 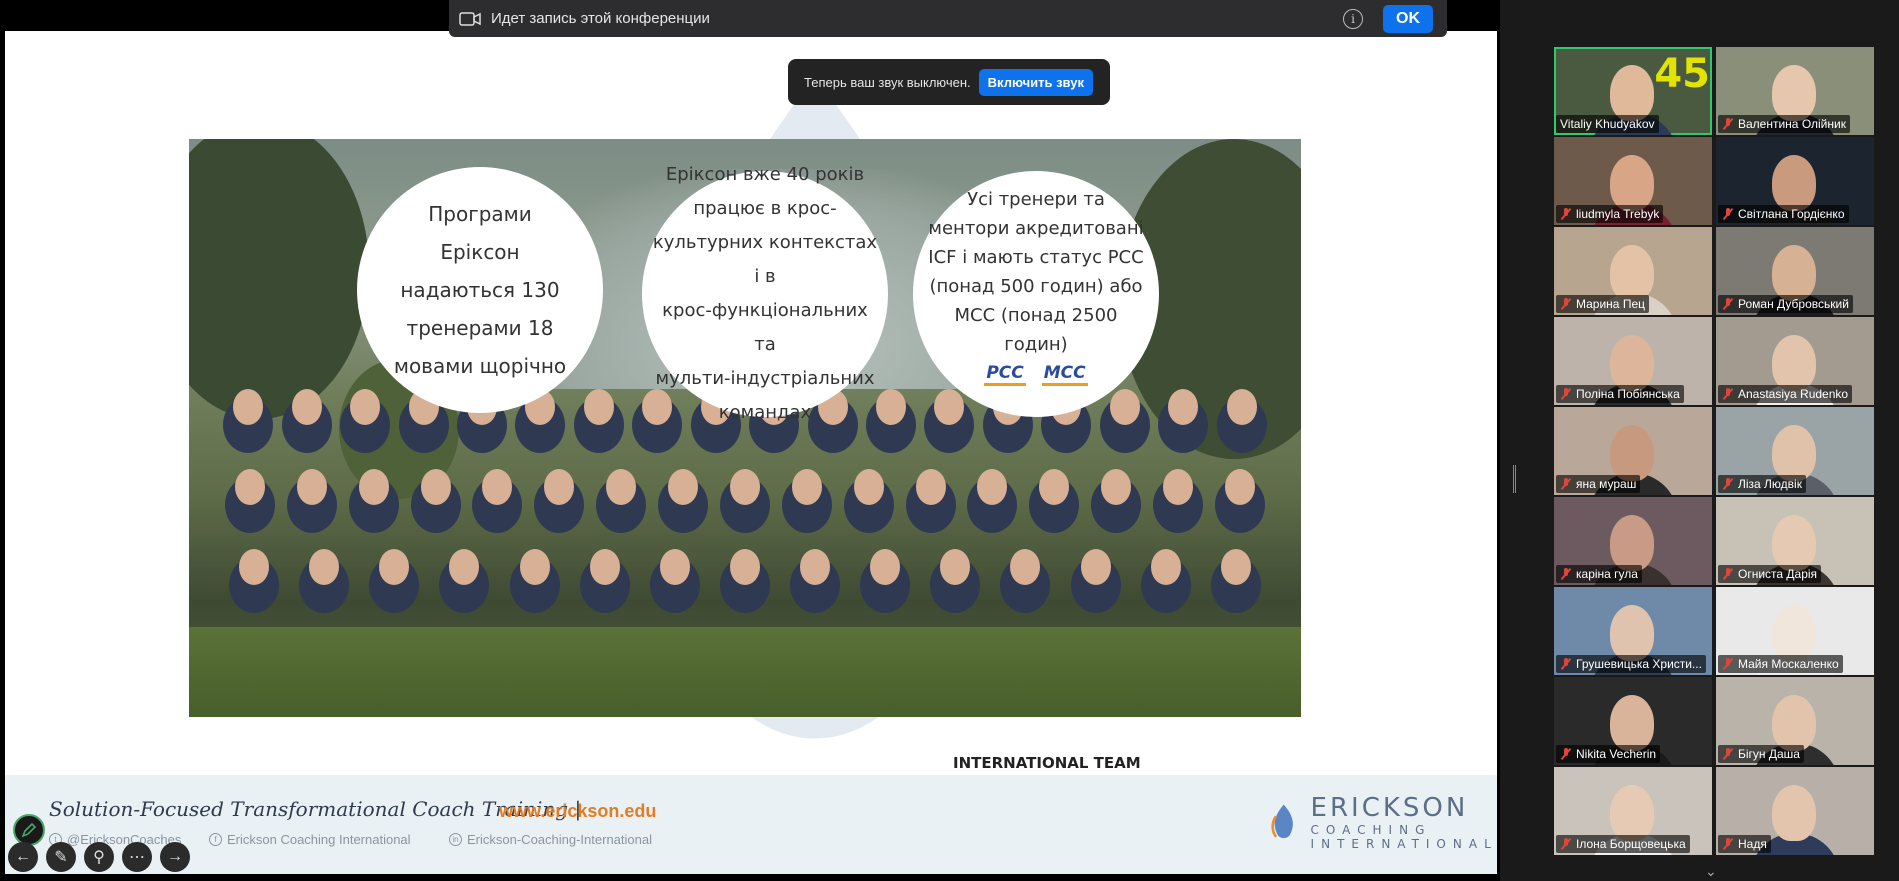 What do you see at coordinates (1631, 844) in the screenshot?
I see `participant-name: Ілона Борщовецька` at bounding box center [1631, 844].